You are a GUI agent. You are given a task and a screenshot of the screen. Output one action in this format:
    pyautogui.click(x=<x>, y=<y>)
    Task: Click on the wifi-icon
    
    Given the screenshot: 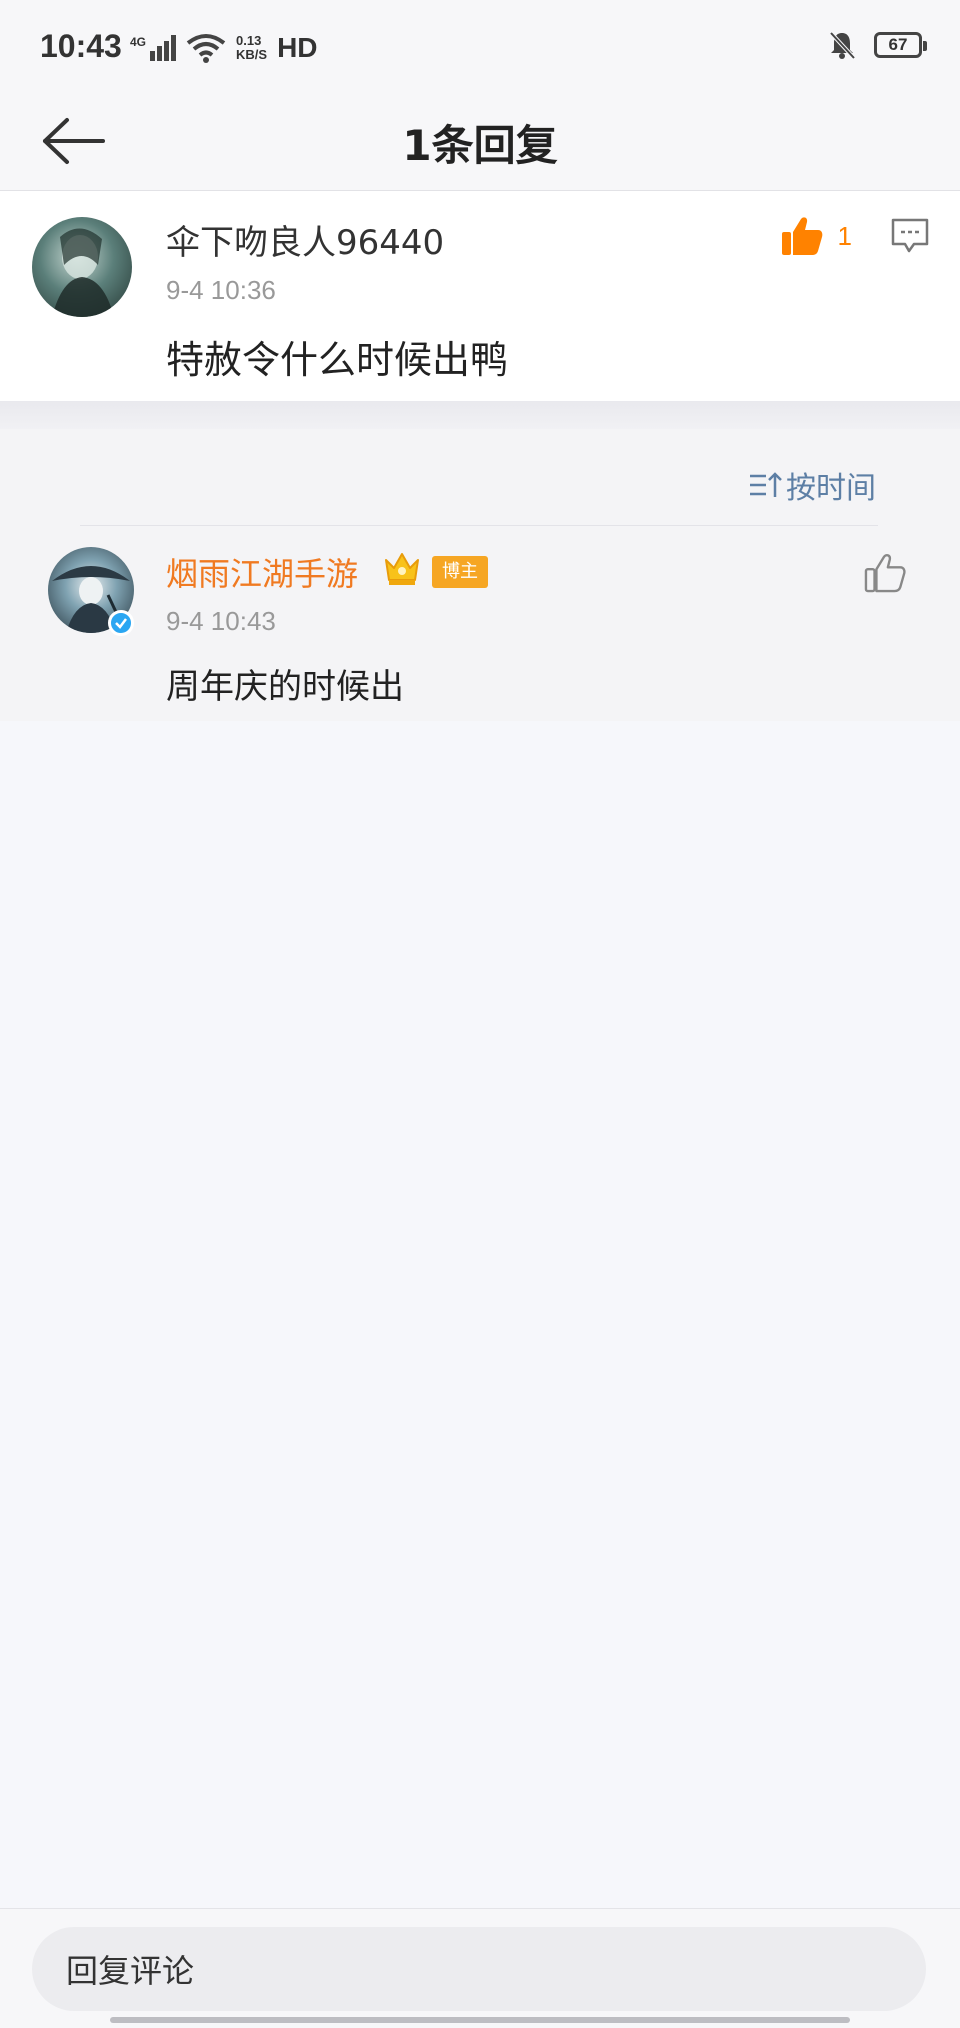 What is the action you would take?
    pyautogui.click(x=206, y=48)
    